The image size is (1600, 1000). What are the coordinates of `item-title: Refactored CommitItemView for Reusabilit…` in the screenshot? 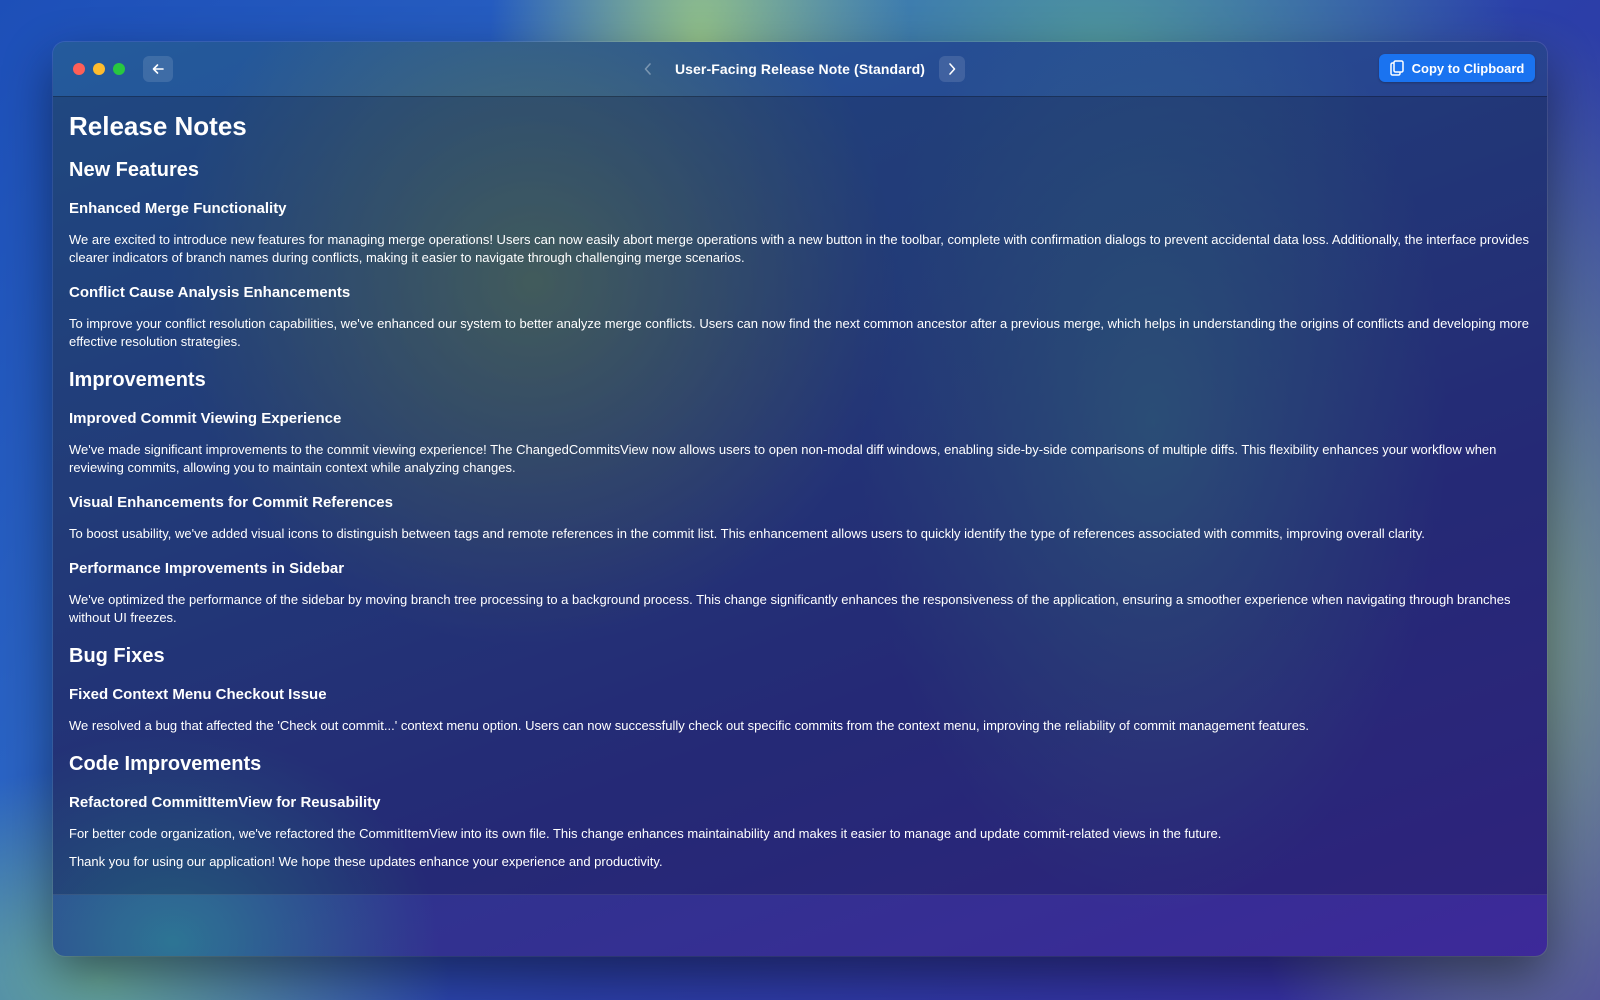 It's located at (225, 802).